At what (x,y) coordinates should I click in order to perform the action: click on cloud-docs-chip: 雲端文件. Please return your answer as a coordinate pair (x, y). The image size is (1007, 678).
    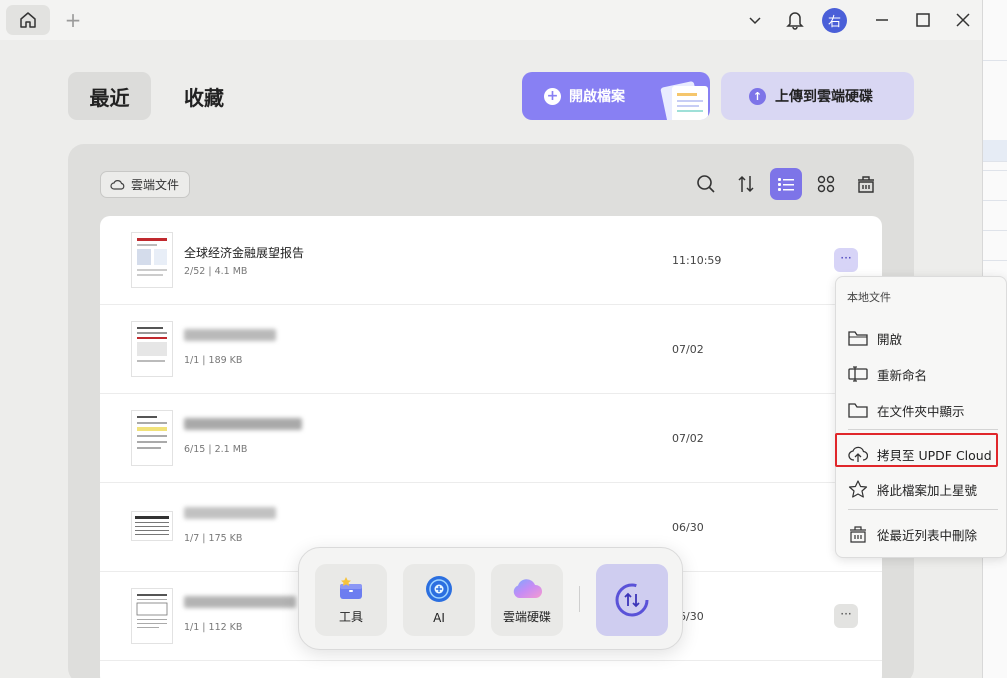
    Looking at the image, I should click on (145, 184).